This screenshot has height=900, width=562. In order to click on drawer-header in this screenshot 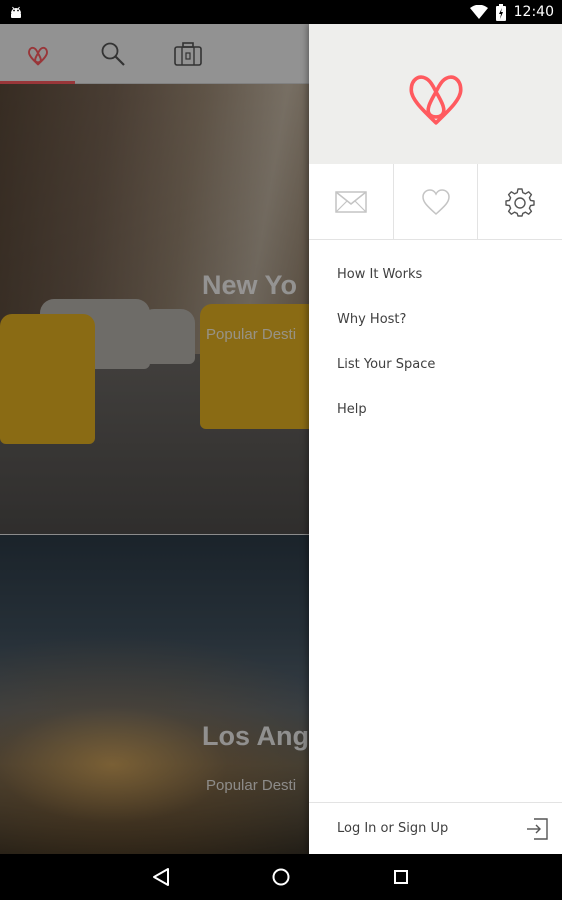, I will do `click(435, 94)`.